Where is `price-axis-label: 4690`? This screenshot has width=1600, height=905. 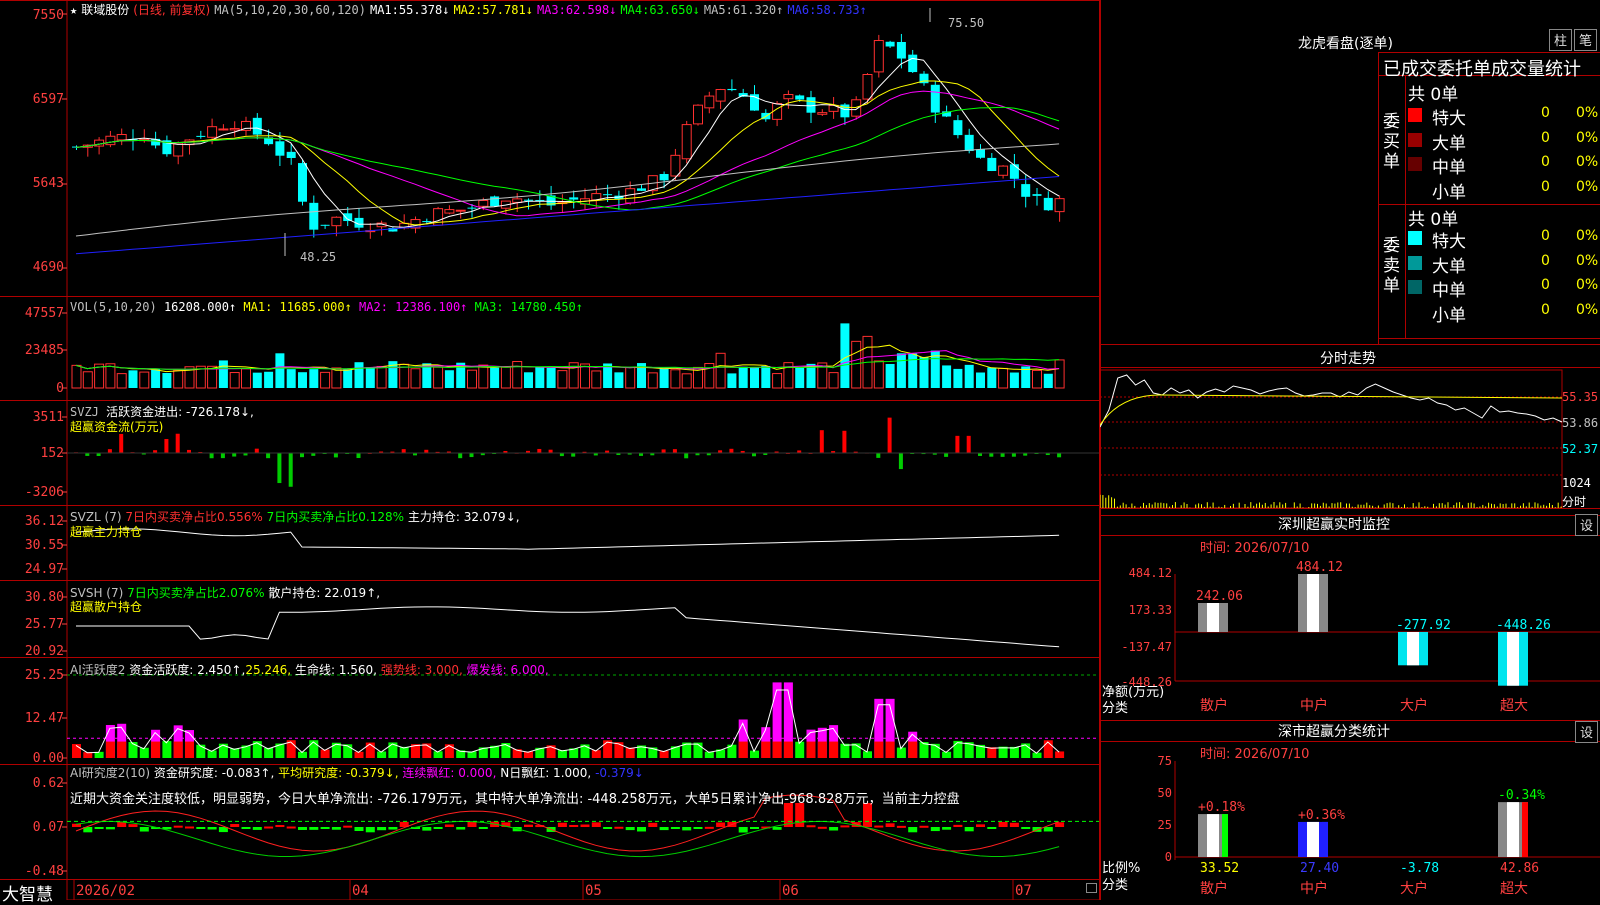 price-axis-label: 4690 is located at coordinates (48, 267).